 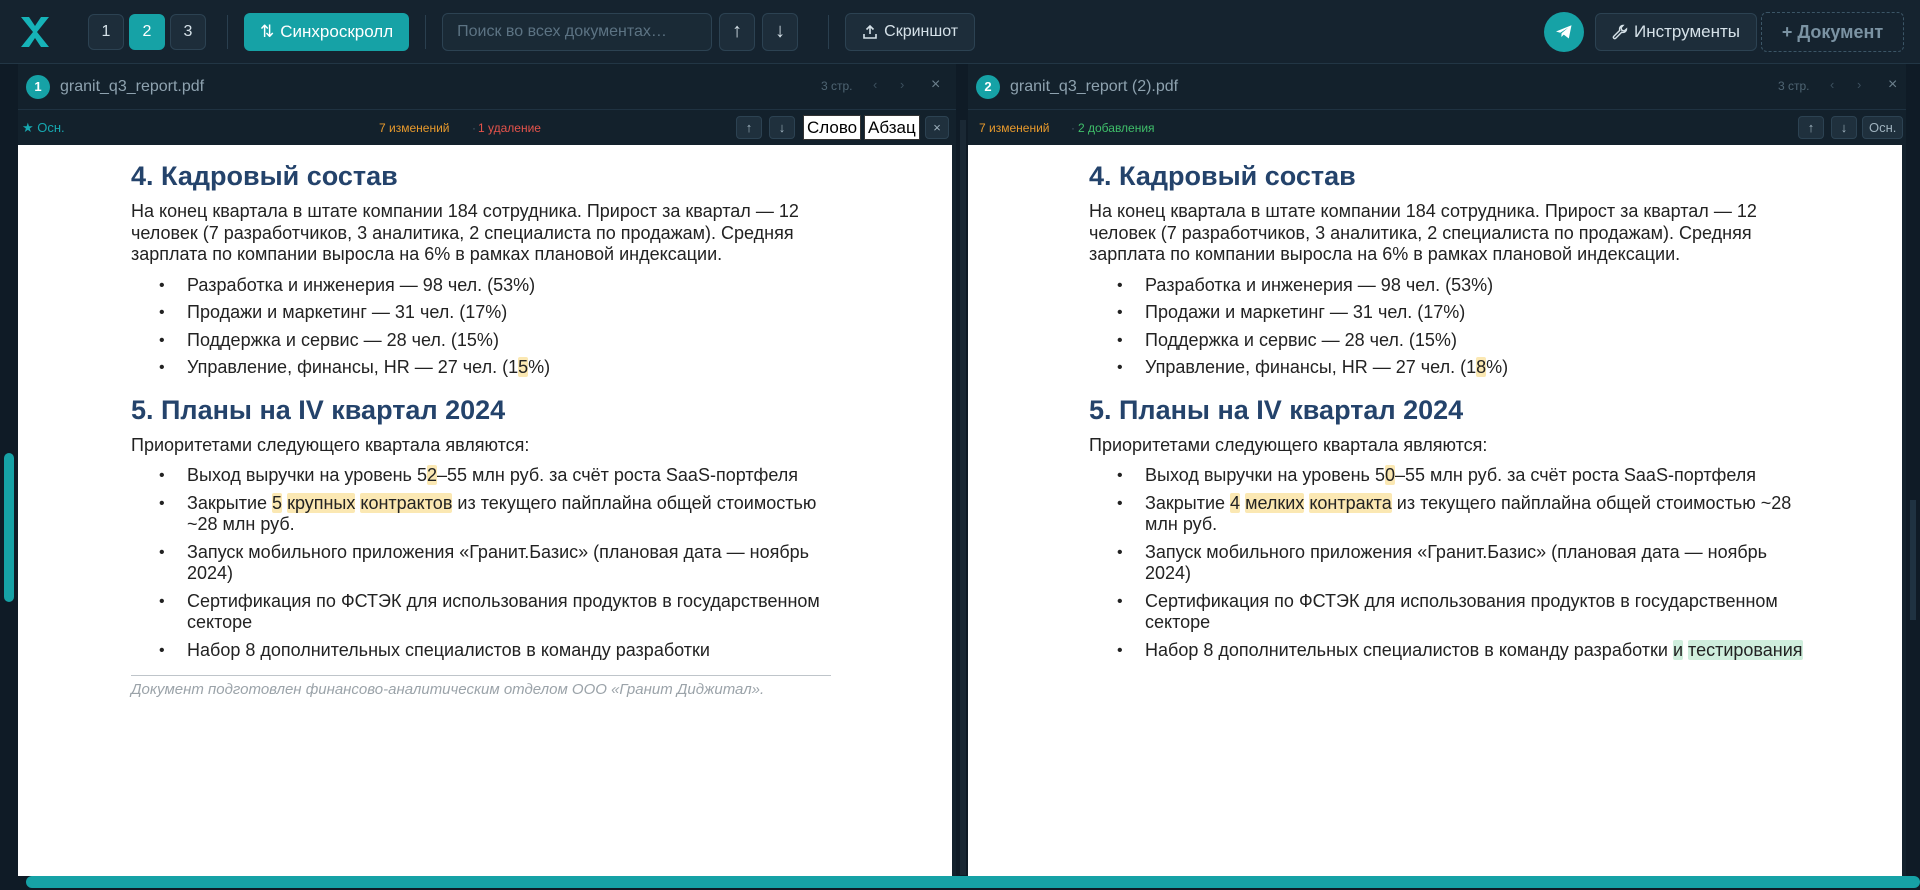 I want to click on page-button-2: 2, so click(x=147, y=31).